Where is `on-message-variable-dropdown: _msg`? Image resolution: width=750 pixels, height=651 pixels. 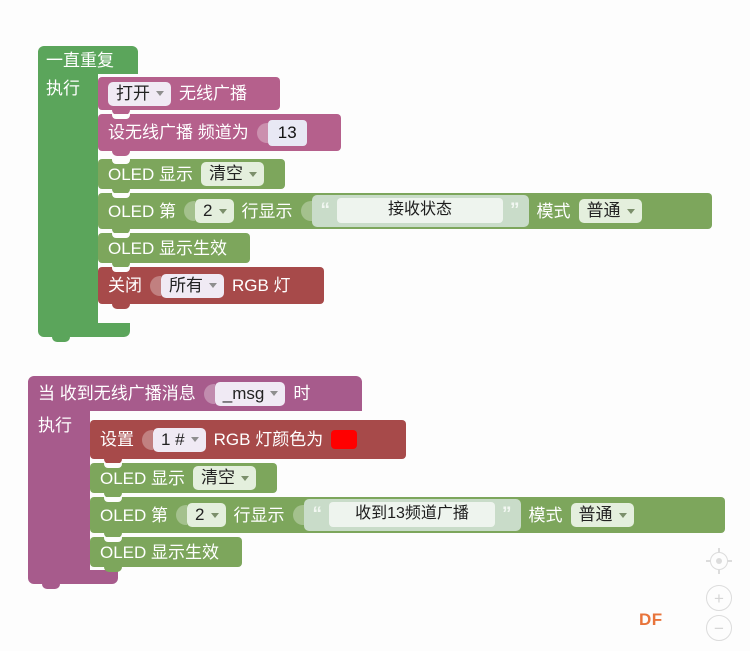 on-message-variable-dropdown: _msg is located at coordinates (250, 393).